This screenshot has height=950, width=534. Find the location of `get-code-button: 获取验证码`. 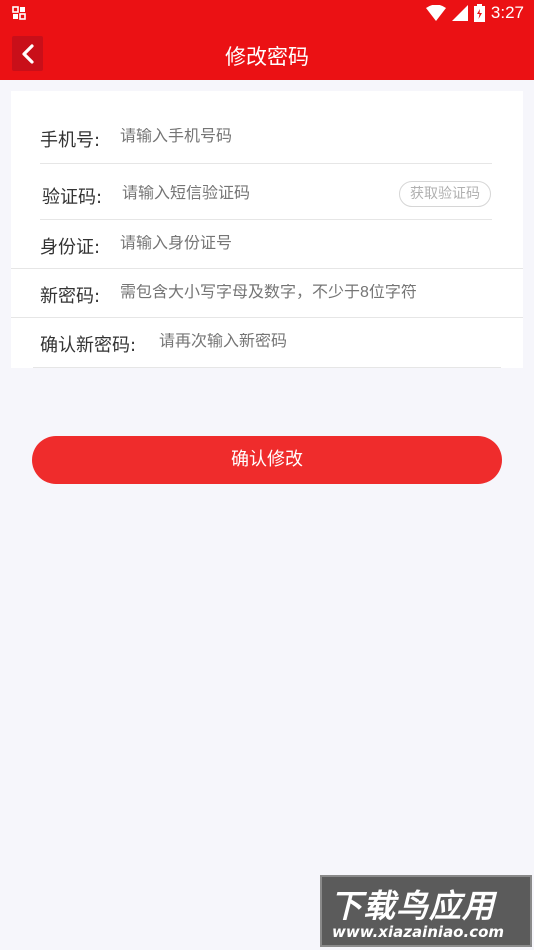

get-code-button: 获取验证码 is located at coordinates (445, 194).